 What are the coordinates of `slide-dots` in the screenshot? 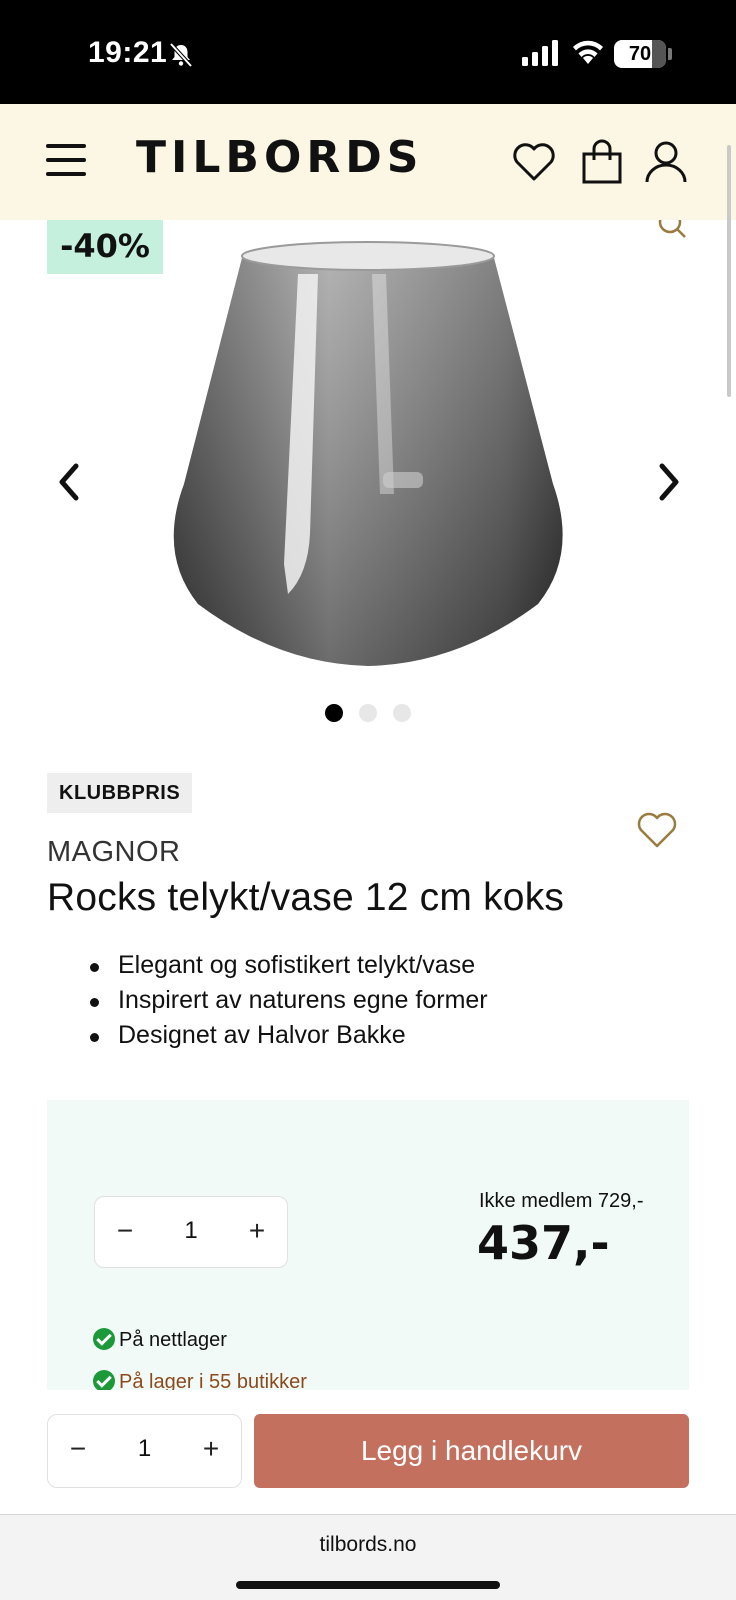 It's located at (368, 714).